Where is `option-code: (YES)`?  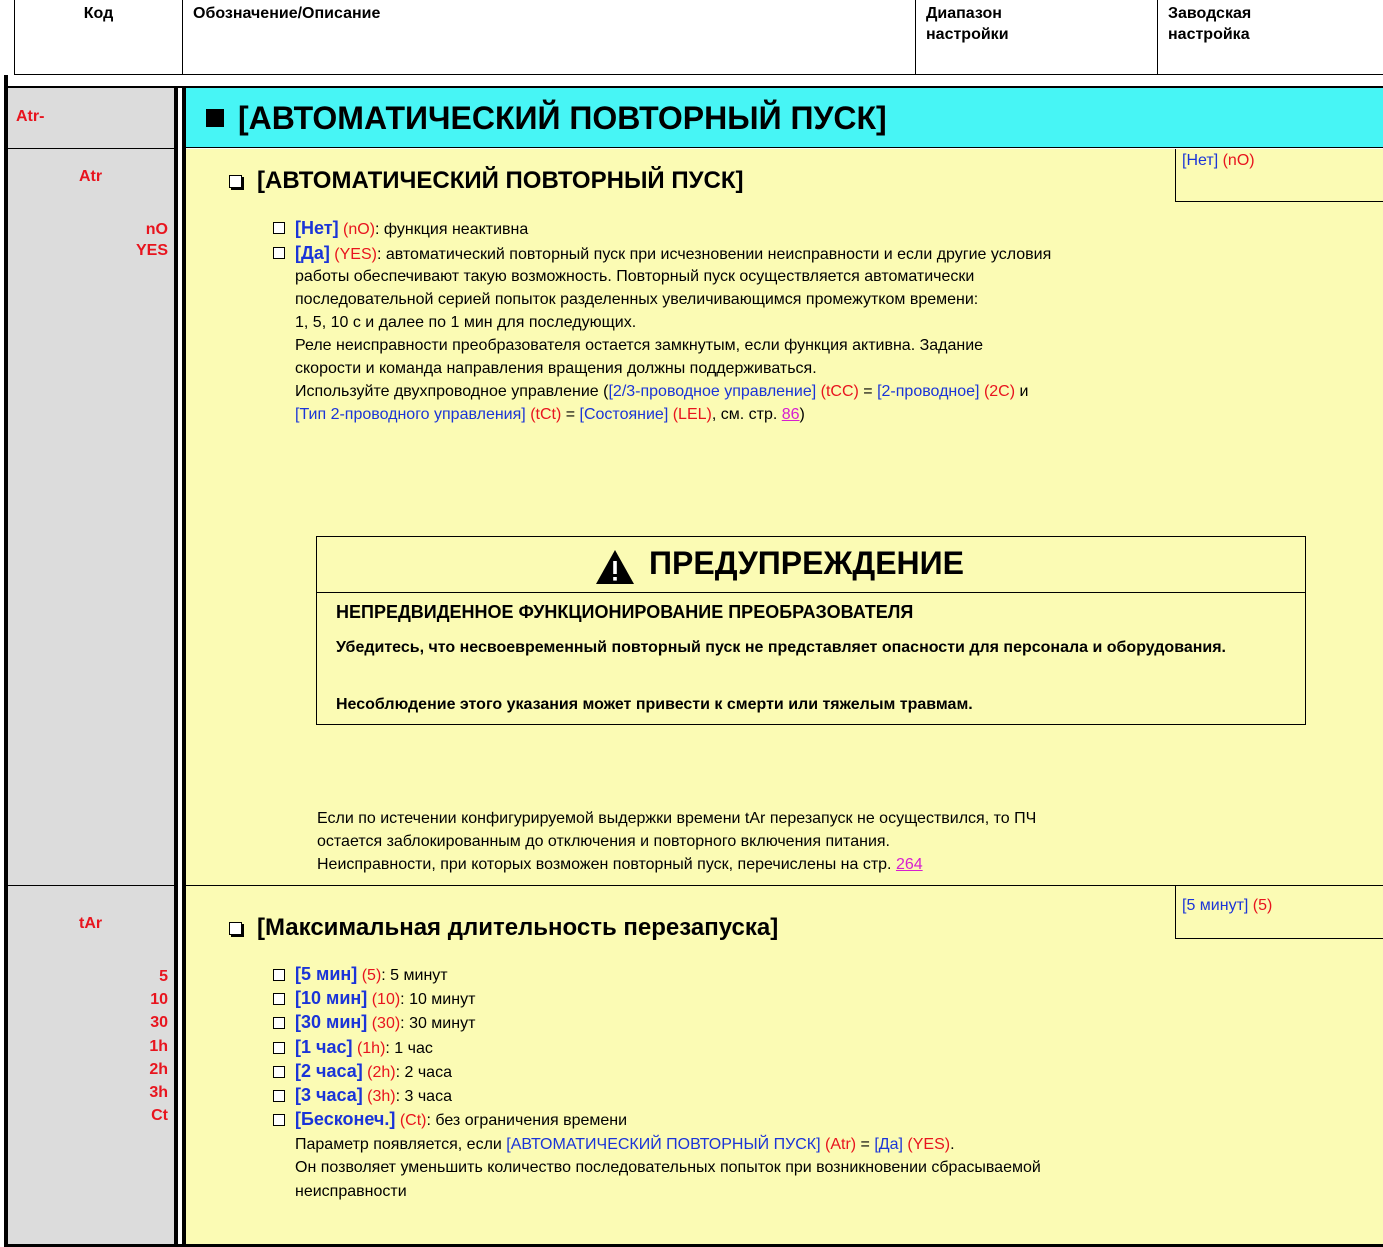
option-code: (YES) is located at coordinates (355, 254).